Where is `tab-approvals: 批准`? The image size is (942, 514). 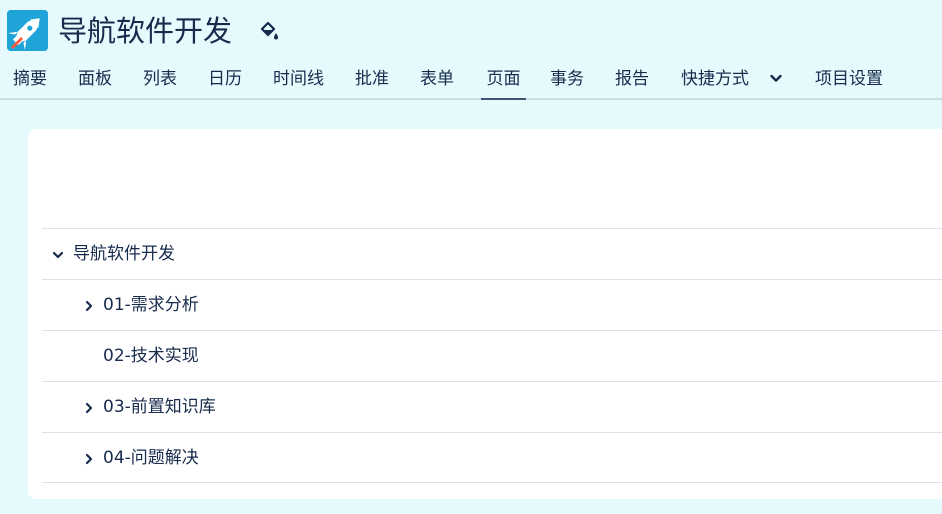
tab-approvals: 批准 is located at coordinates (372, 79).